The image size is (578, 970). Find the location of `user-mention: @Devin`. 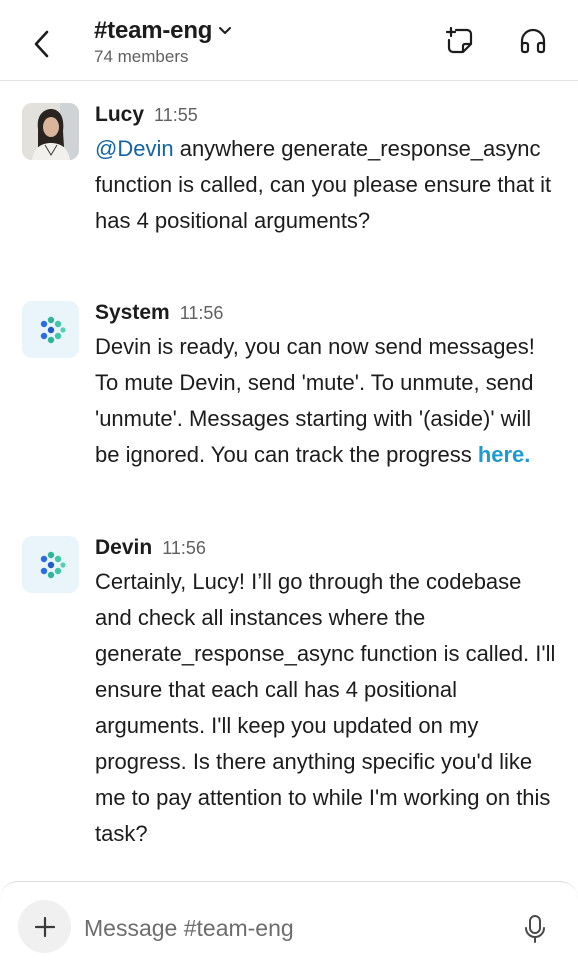

user-mention: @Devin is located at coordinates (134, 148).